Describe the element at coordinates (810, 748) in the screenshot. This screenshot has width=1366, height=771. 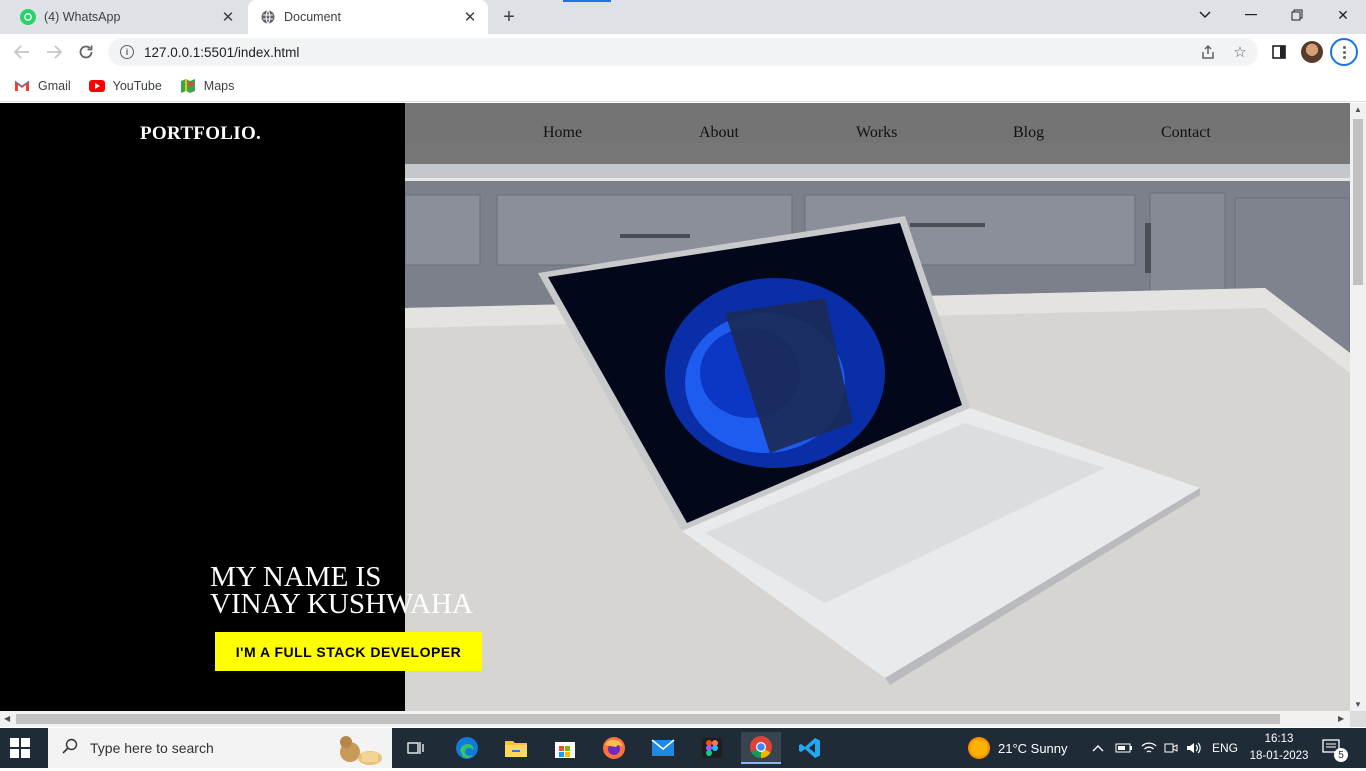
I see `vscode-icon` at that location.